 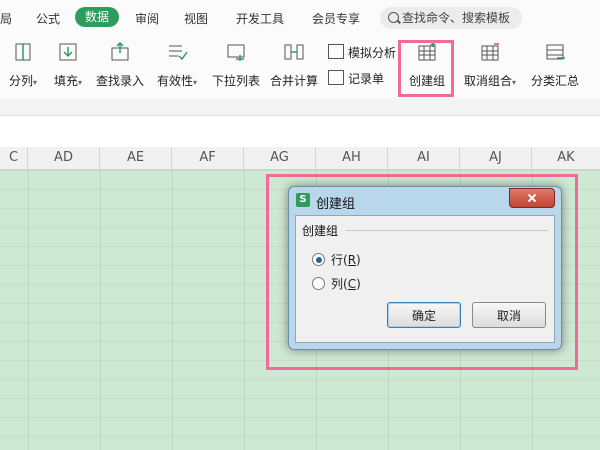 What do you see at coordinates (318, 259) in the screenshot?
I see `row-radio` at bounding box center [318, 259].